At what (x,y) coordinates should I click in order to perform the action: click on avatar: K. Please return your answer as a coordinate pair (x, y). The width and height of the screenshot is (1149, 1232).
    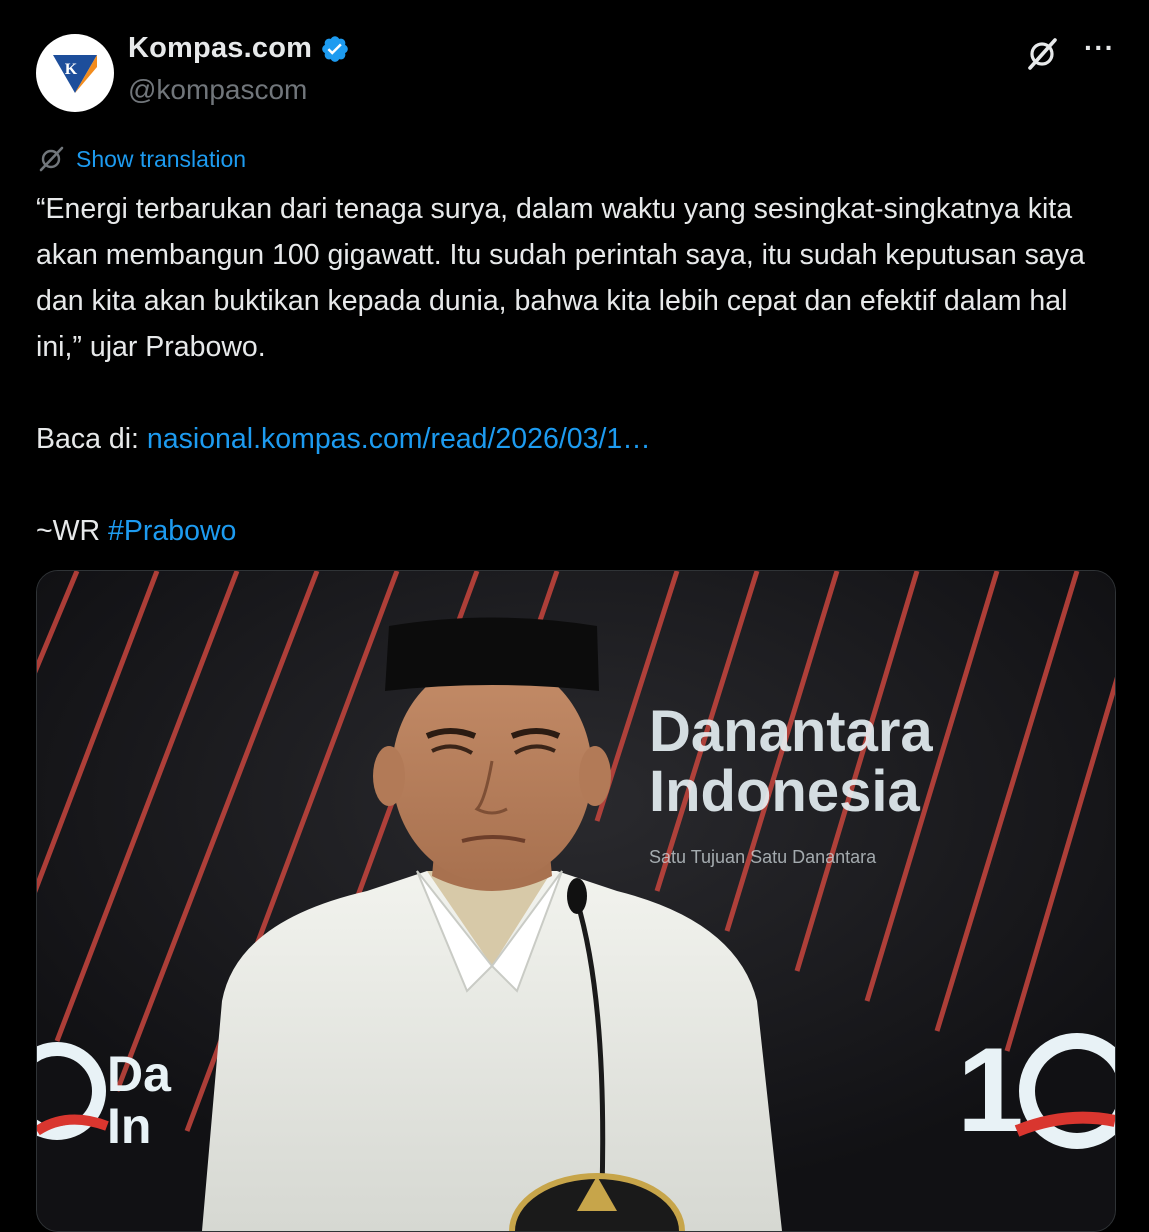
    Looking at the image, I should click on (75, 73).